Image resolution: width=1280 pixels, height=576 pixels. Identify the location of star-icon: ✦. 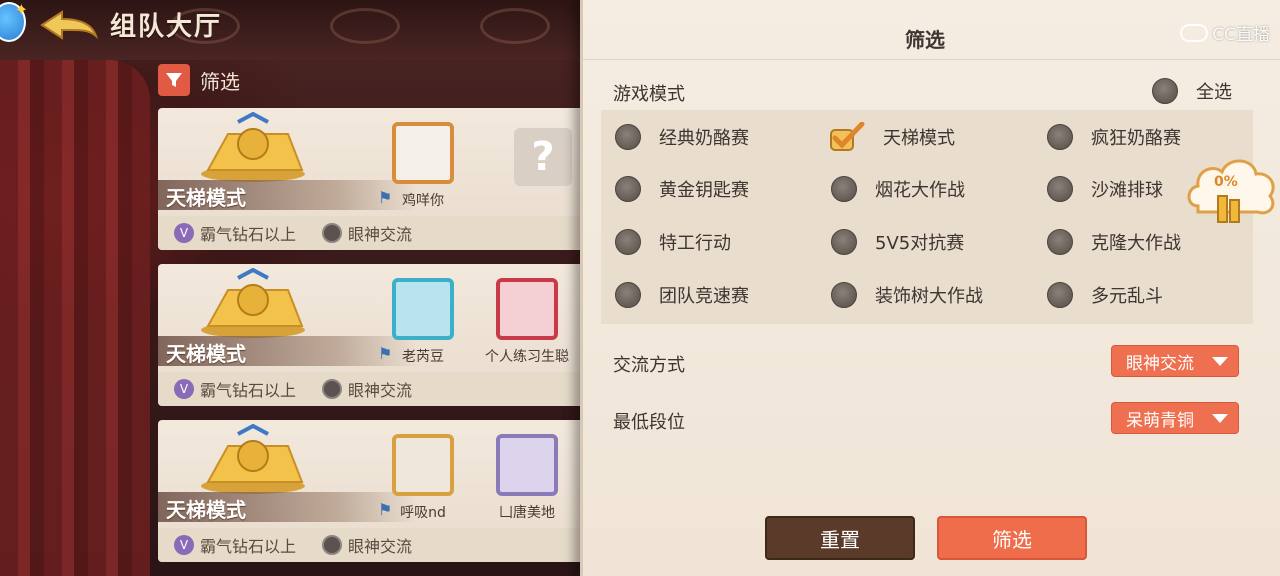
(21, 9).